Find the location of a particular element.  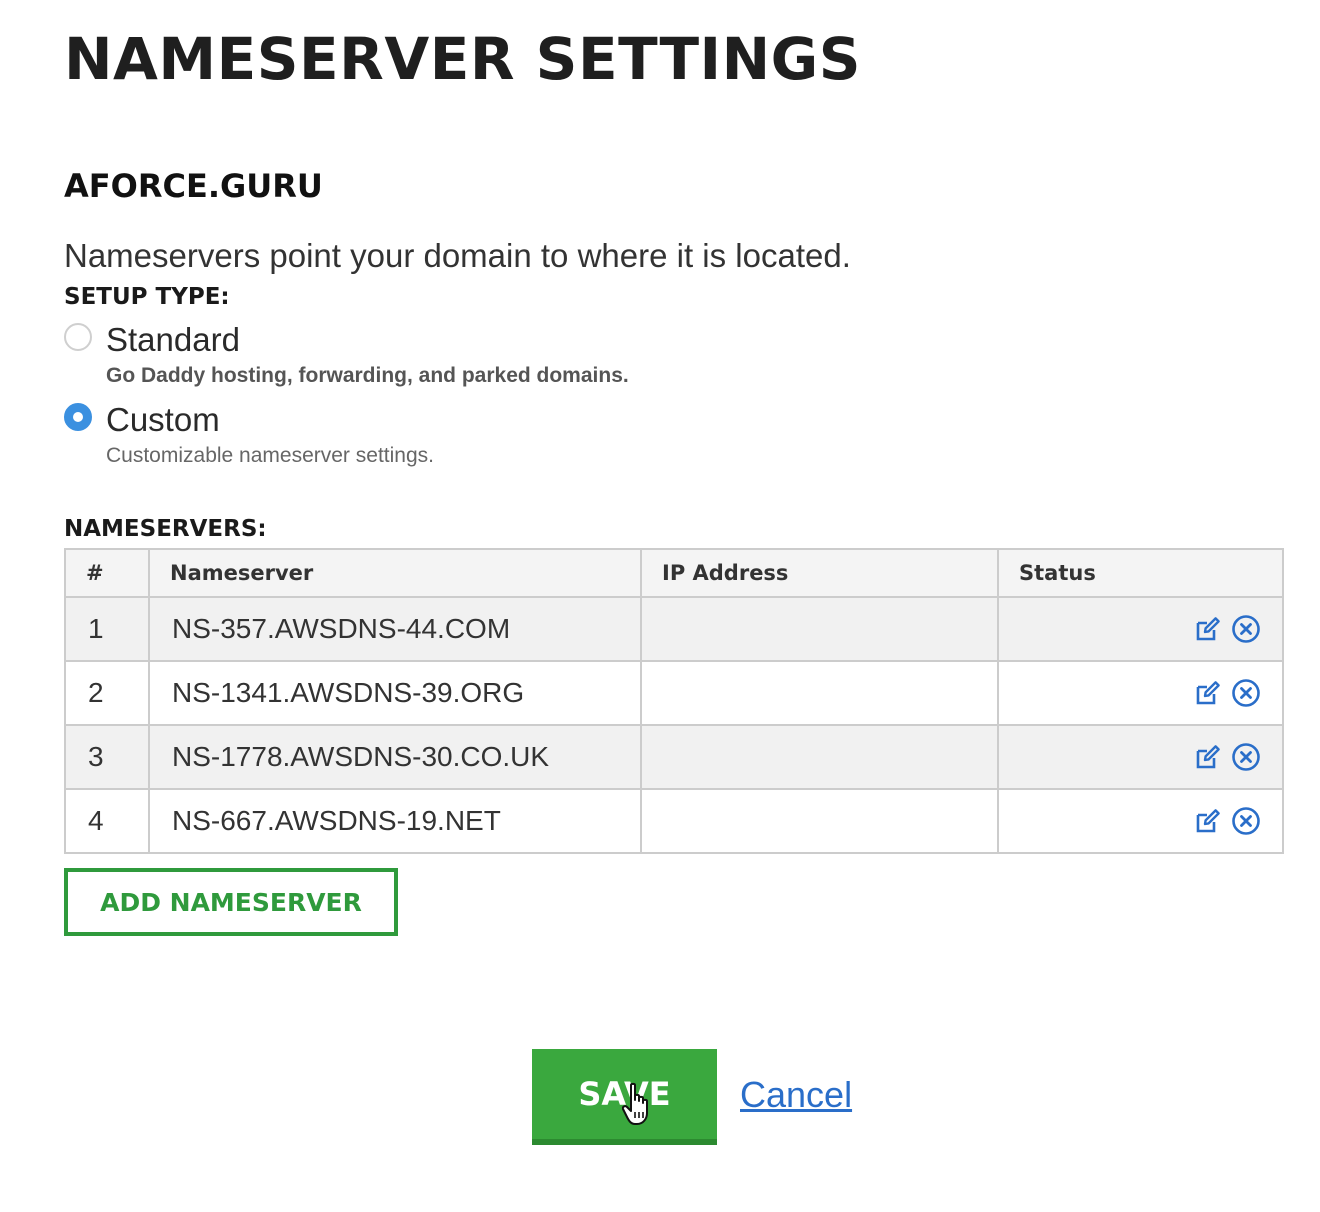

table-row: 2 NS-1341.AWSDNS-39.ORG is located at coordinates (674, 693).